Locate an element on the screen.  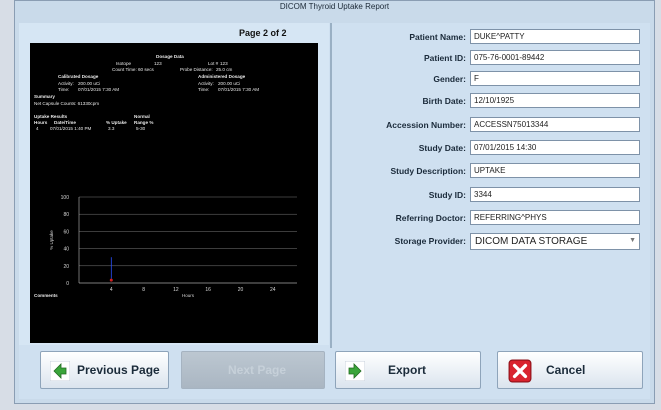
preview-dosage-title: Dosage Data is located at coordinates (170, 56).